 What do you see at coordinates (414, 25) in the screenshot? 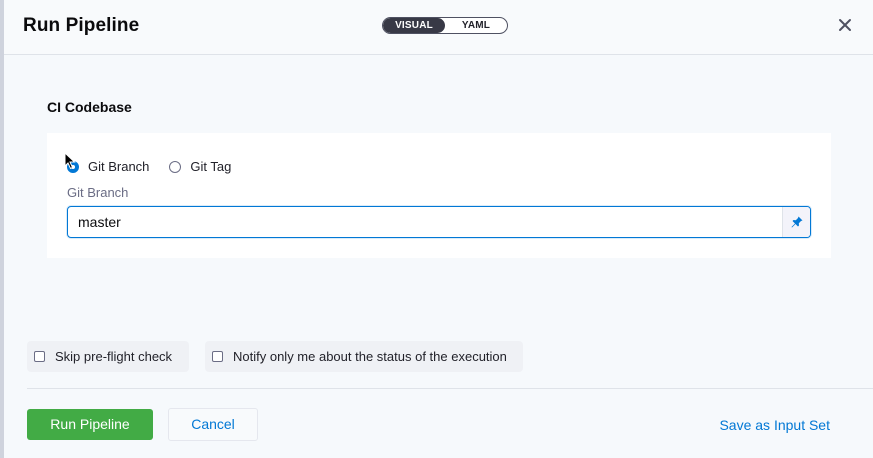
I see `toggle-visual: VISUAL` at bounding box center [414, 25].